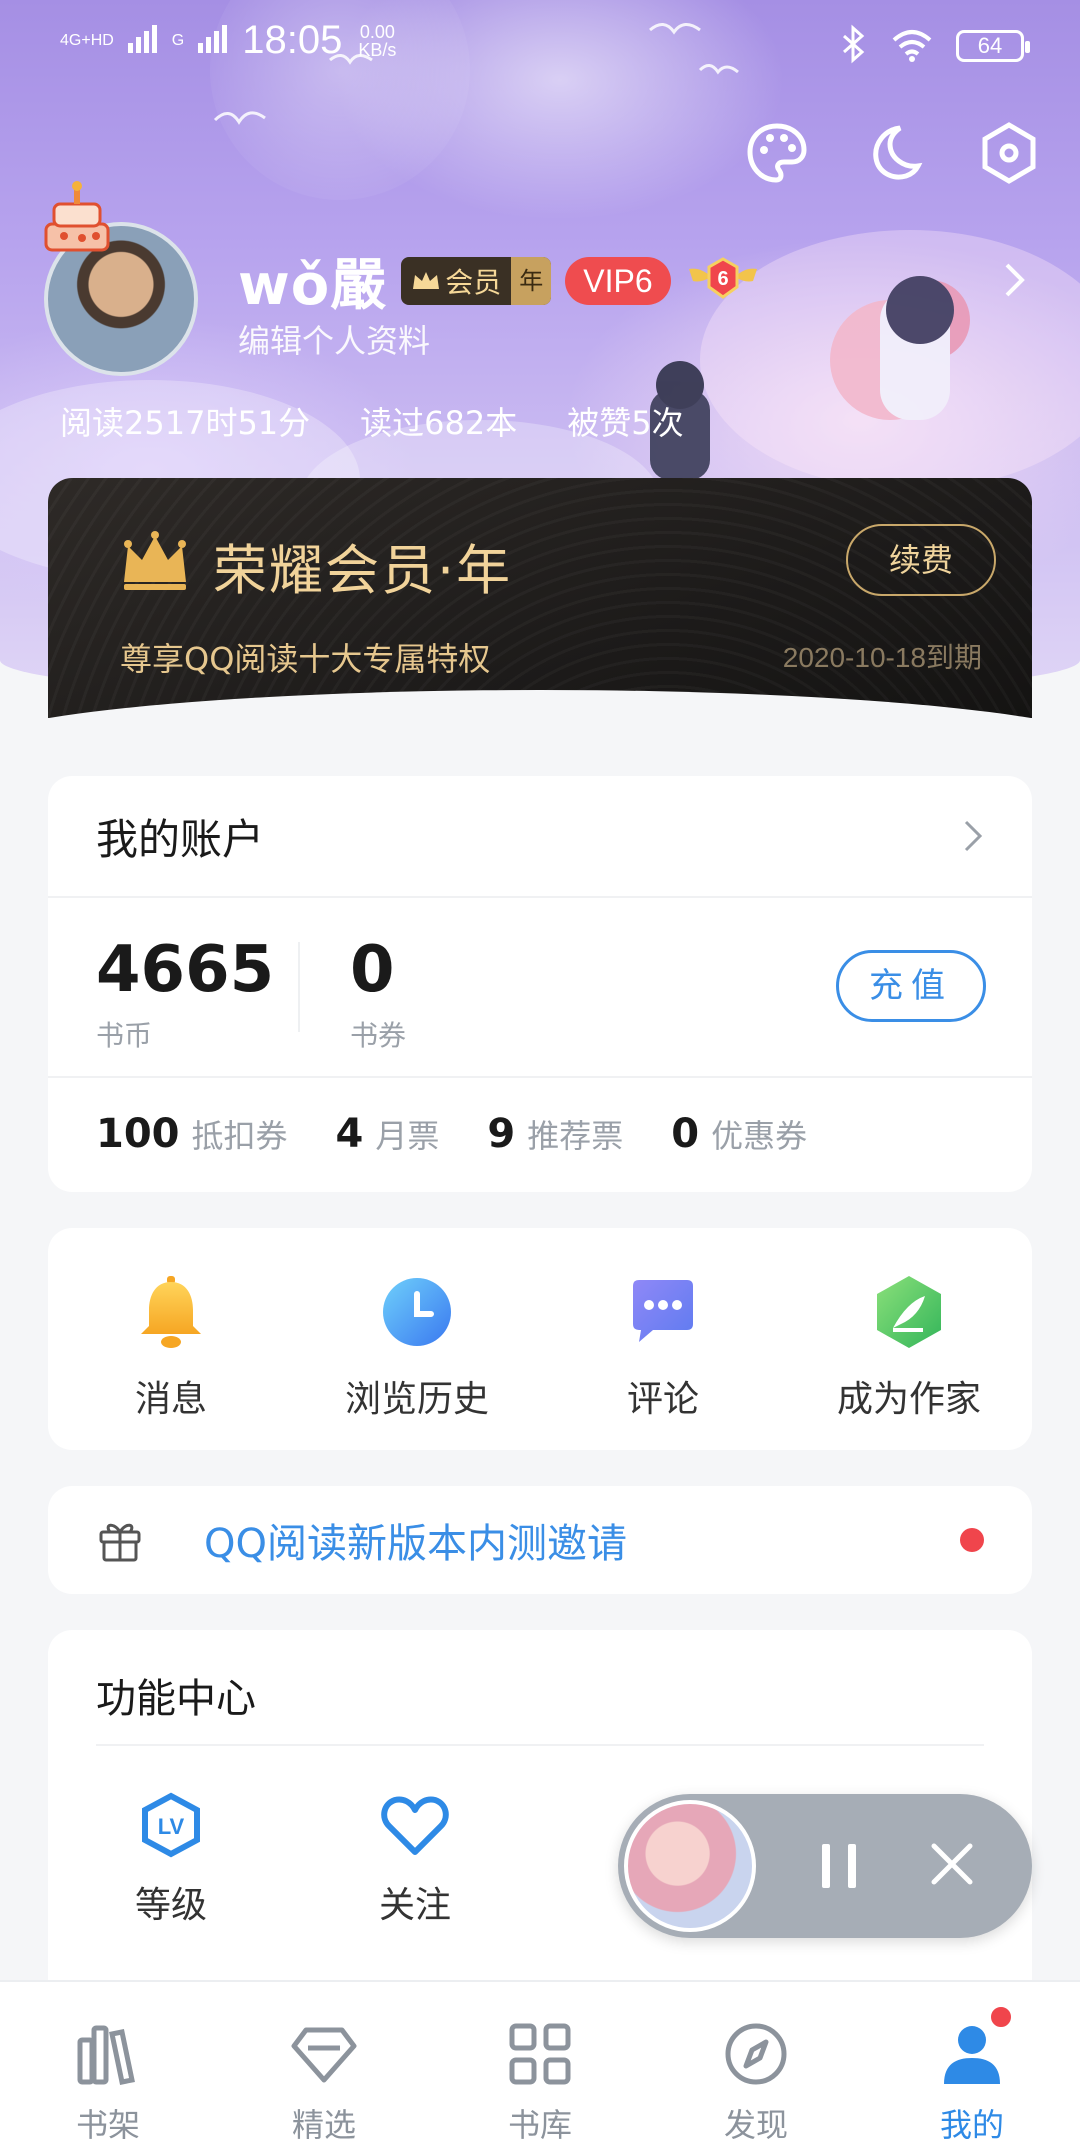 This screenshot has width=1080, height=2154. Describe the element at coordinates (414, 1905) in the screenshot. I see `function-label: 关注` at that location.